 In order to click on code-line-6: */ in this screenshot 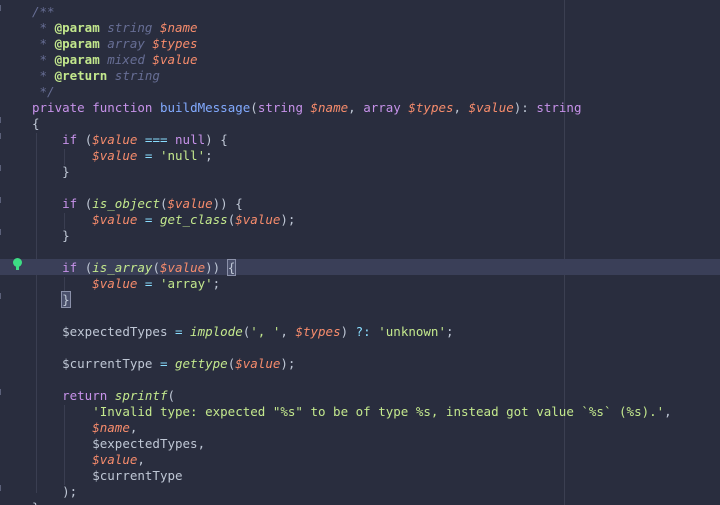, I will do `click(43, 92)`.